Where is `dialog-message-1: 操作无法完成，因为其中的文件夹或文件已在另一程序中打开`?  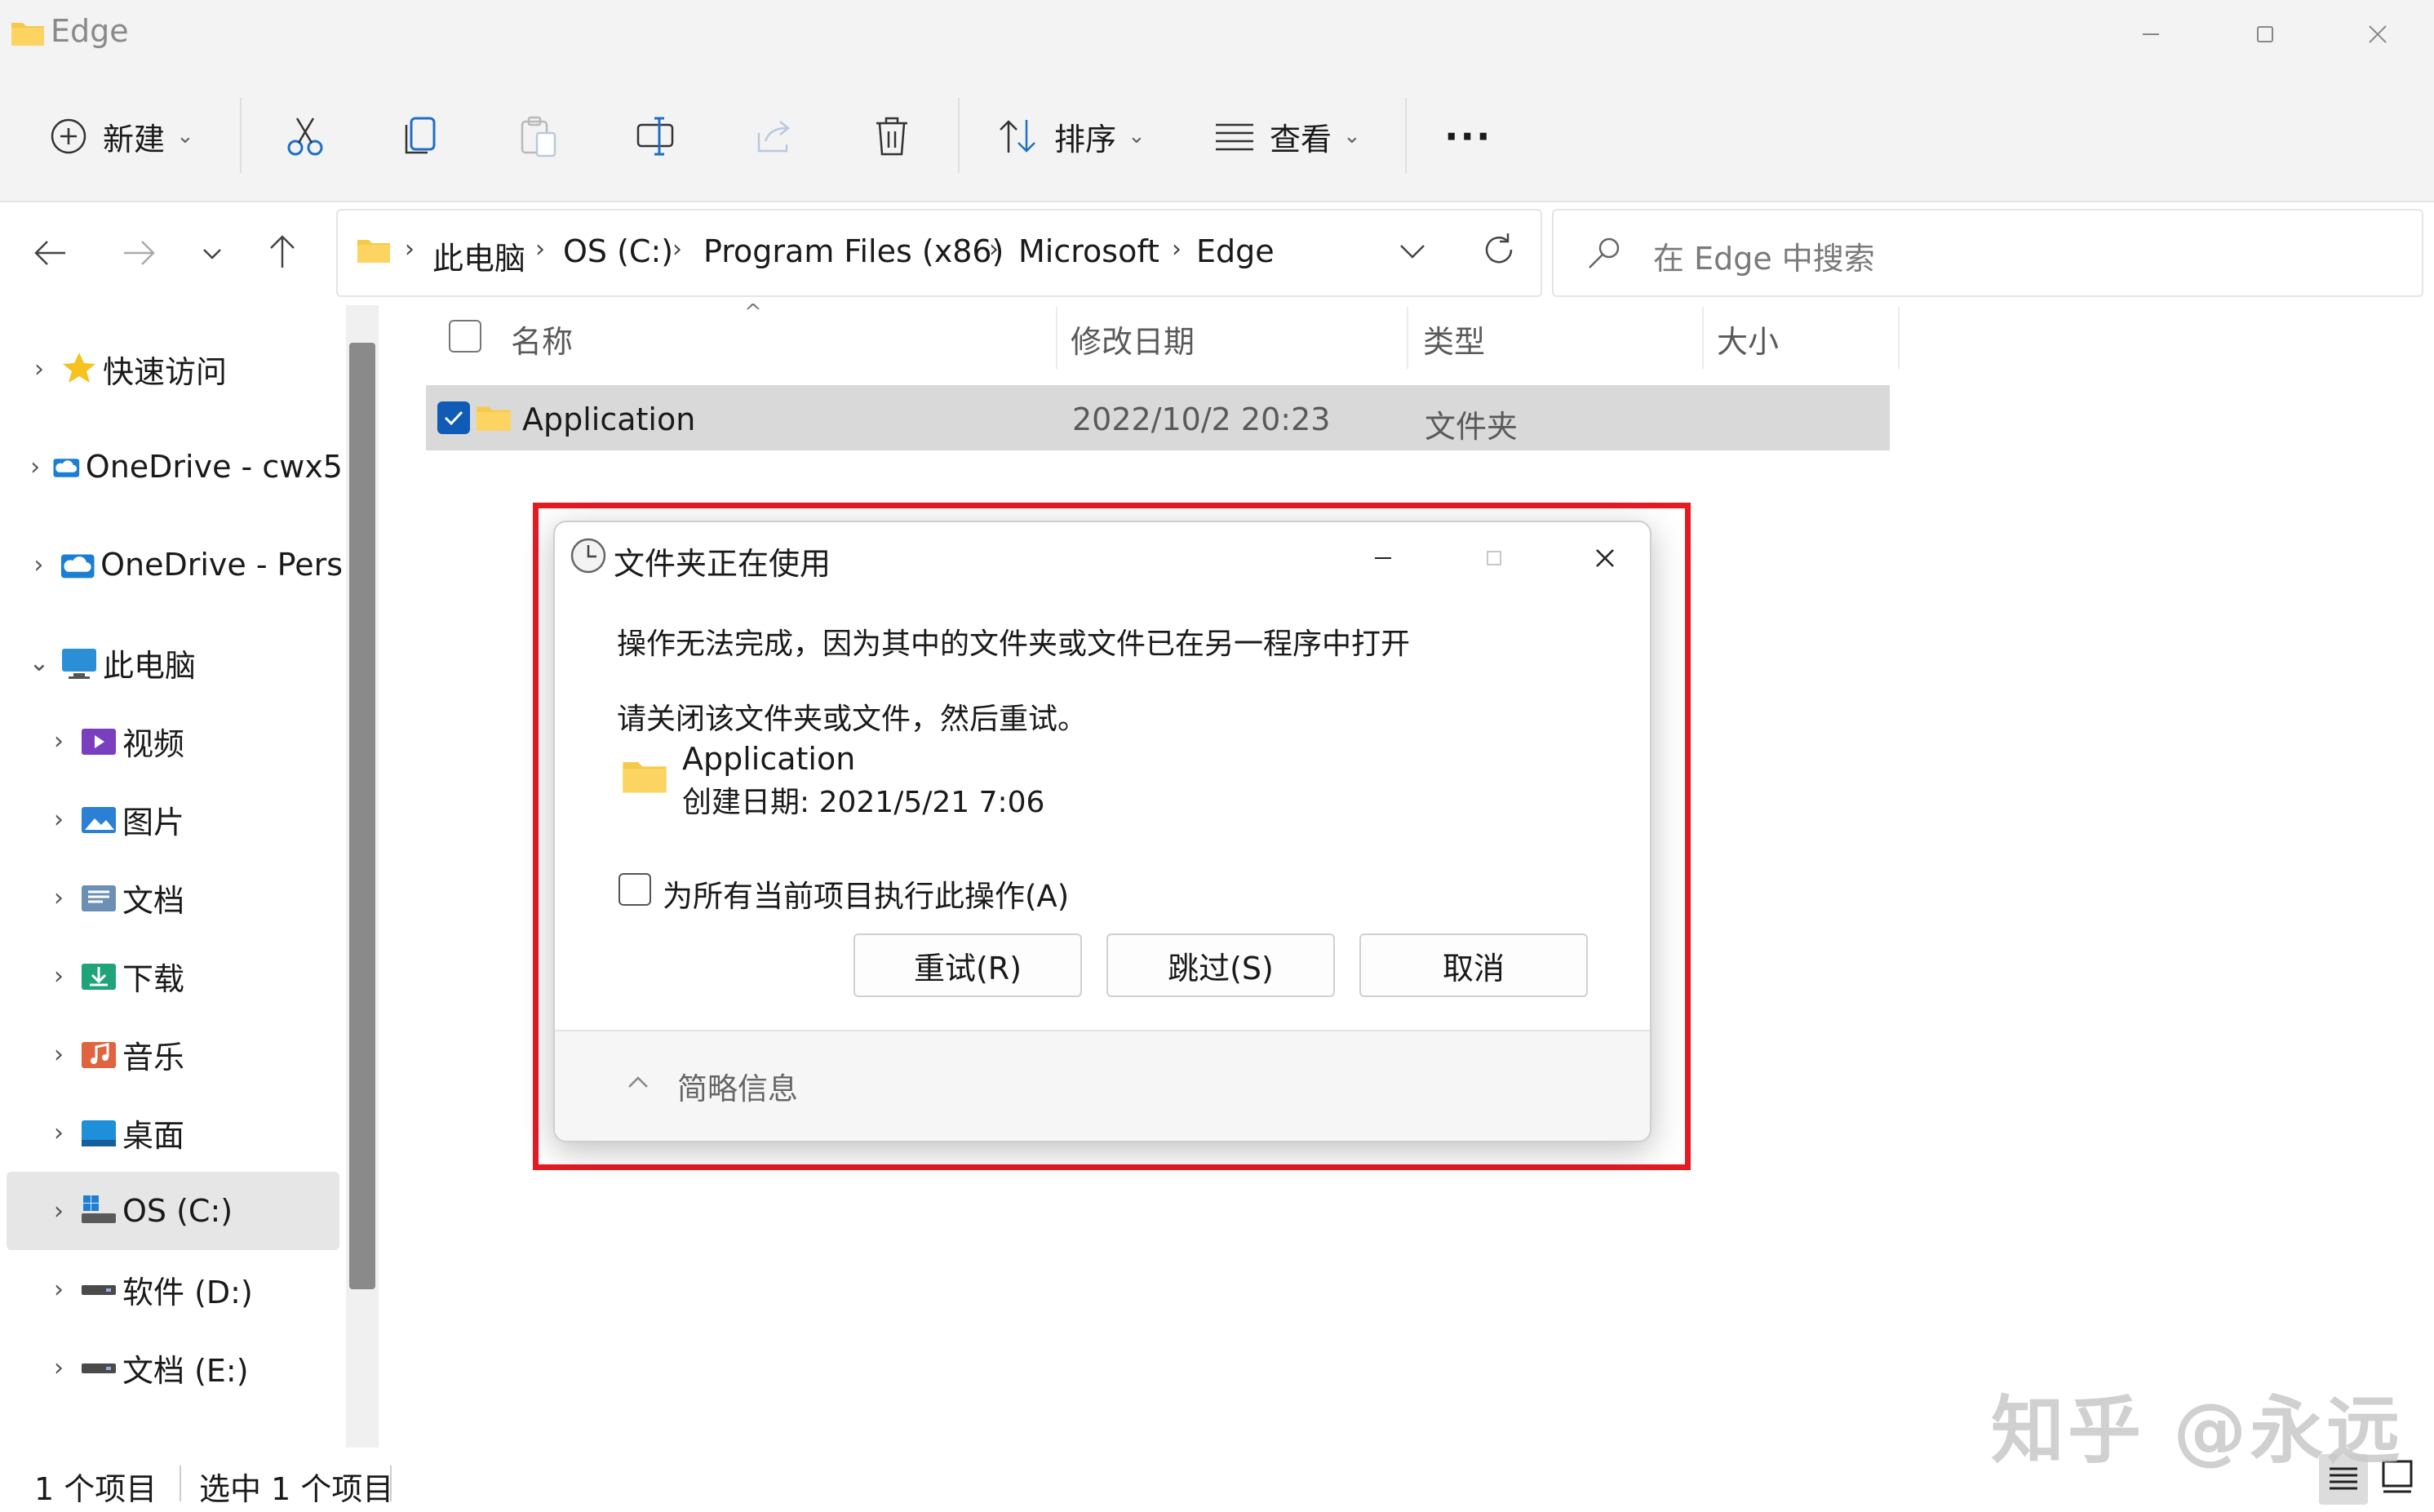
dialog-message-1: 操作无法完成，因为其中的文件夹或文件已在另一程序中打开 is located at coordinates (1014, 644).